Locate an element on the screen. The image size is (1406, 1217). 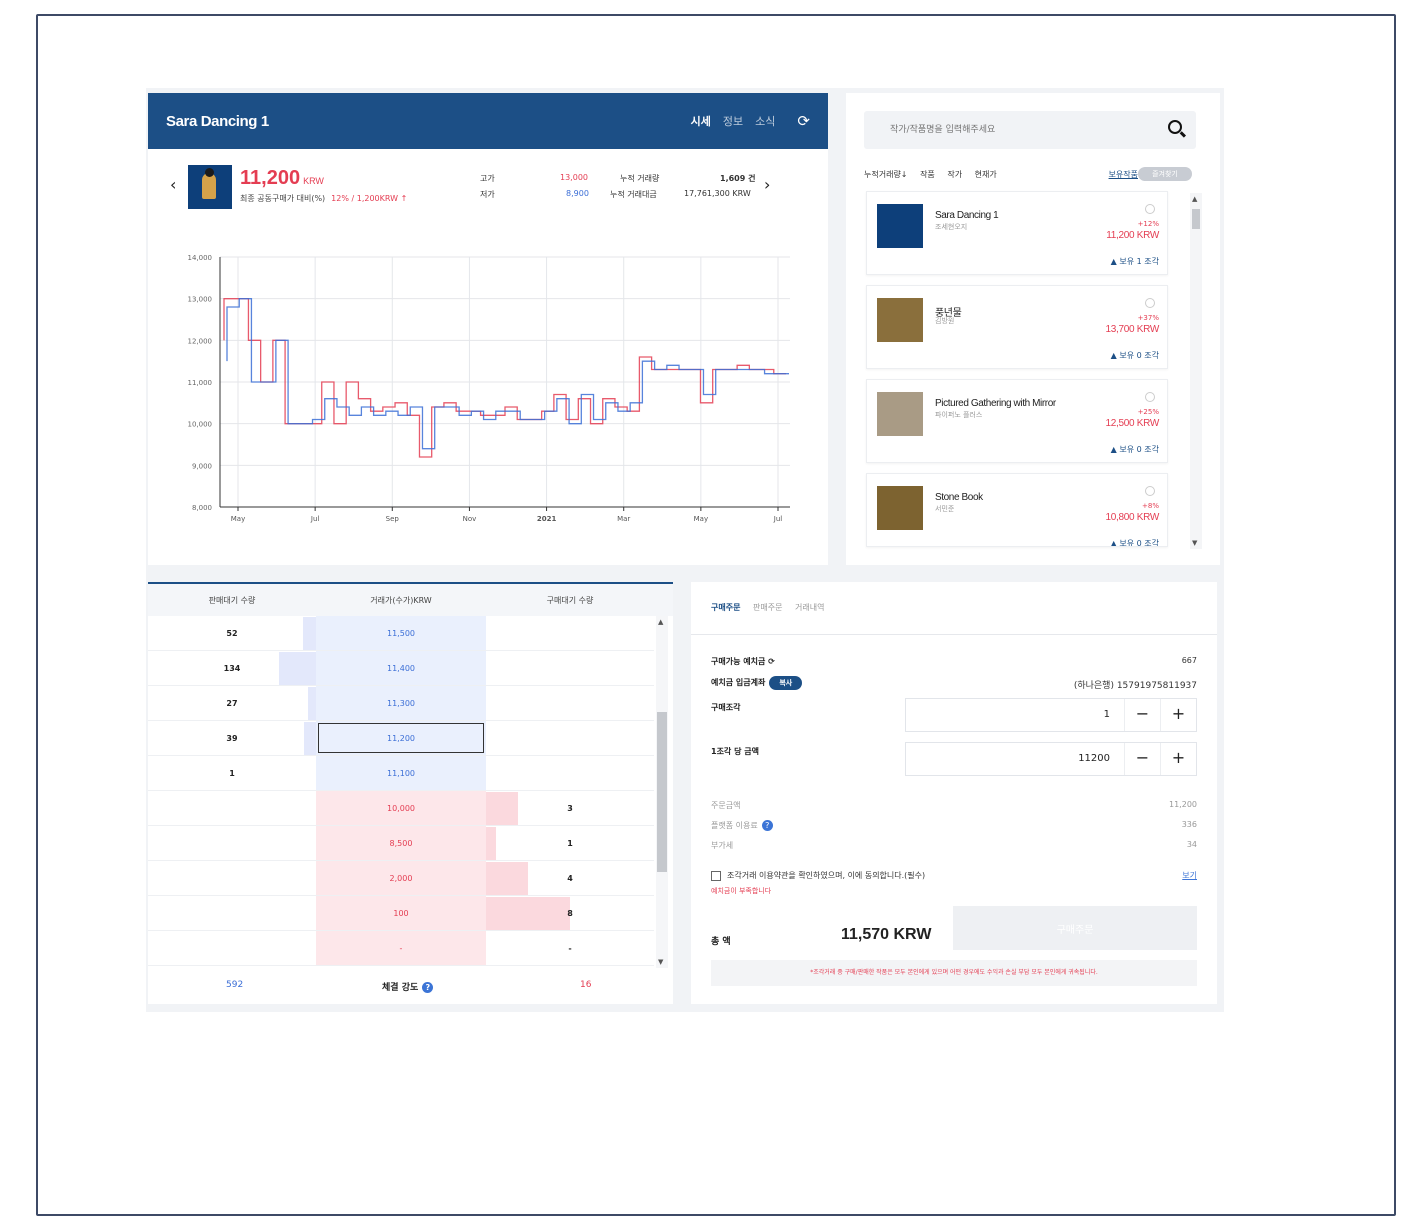
vat-value: 34 is located at coordinates (1191, 844).